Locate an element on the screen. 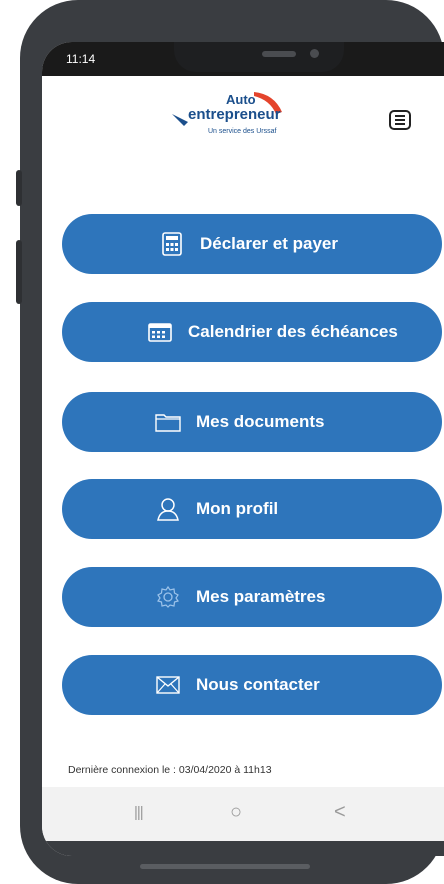  folder-icon is located at coordinates (168, 422).